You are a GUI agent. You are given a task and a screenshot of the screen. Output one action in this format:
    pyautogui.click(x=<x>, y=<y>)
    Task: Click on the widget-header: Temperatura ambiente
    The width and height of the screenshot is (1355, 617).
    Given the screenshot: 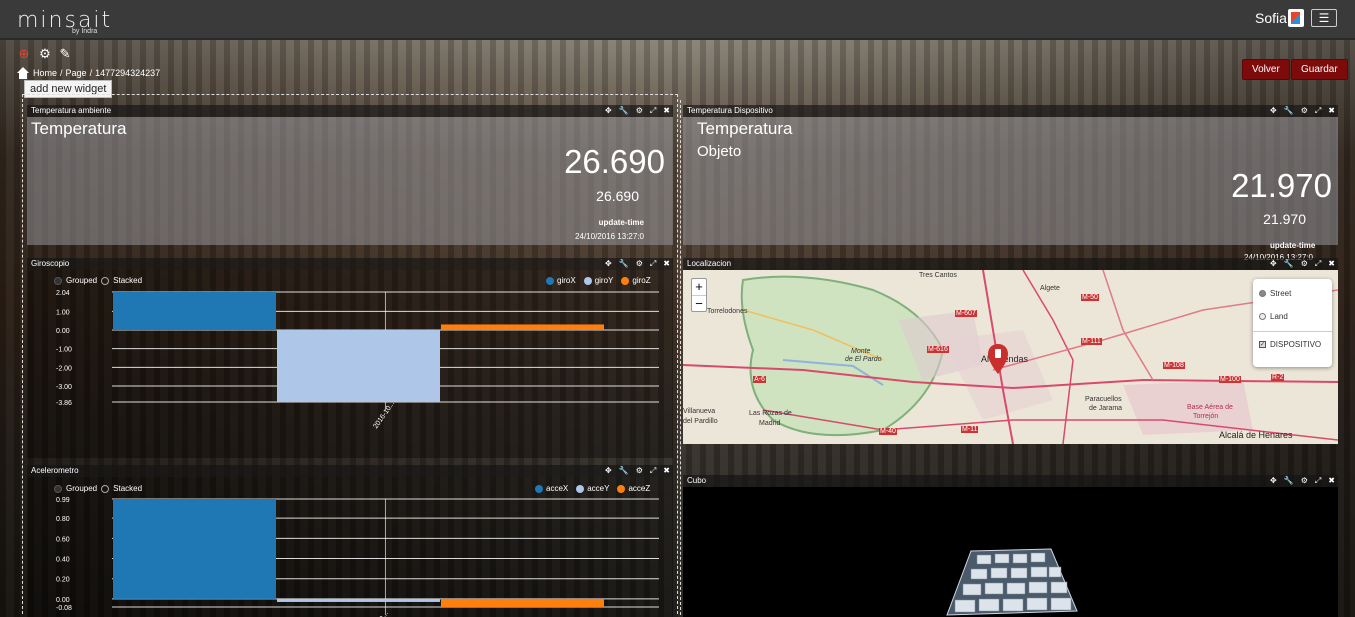 What is the action you would take?
    pyautogui.click(x=350, y=111)
    